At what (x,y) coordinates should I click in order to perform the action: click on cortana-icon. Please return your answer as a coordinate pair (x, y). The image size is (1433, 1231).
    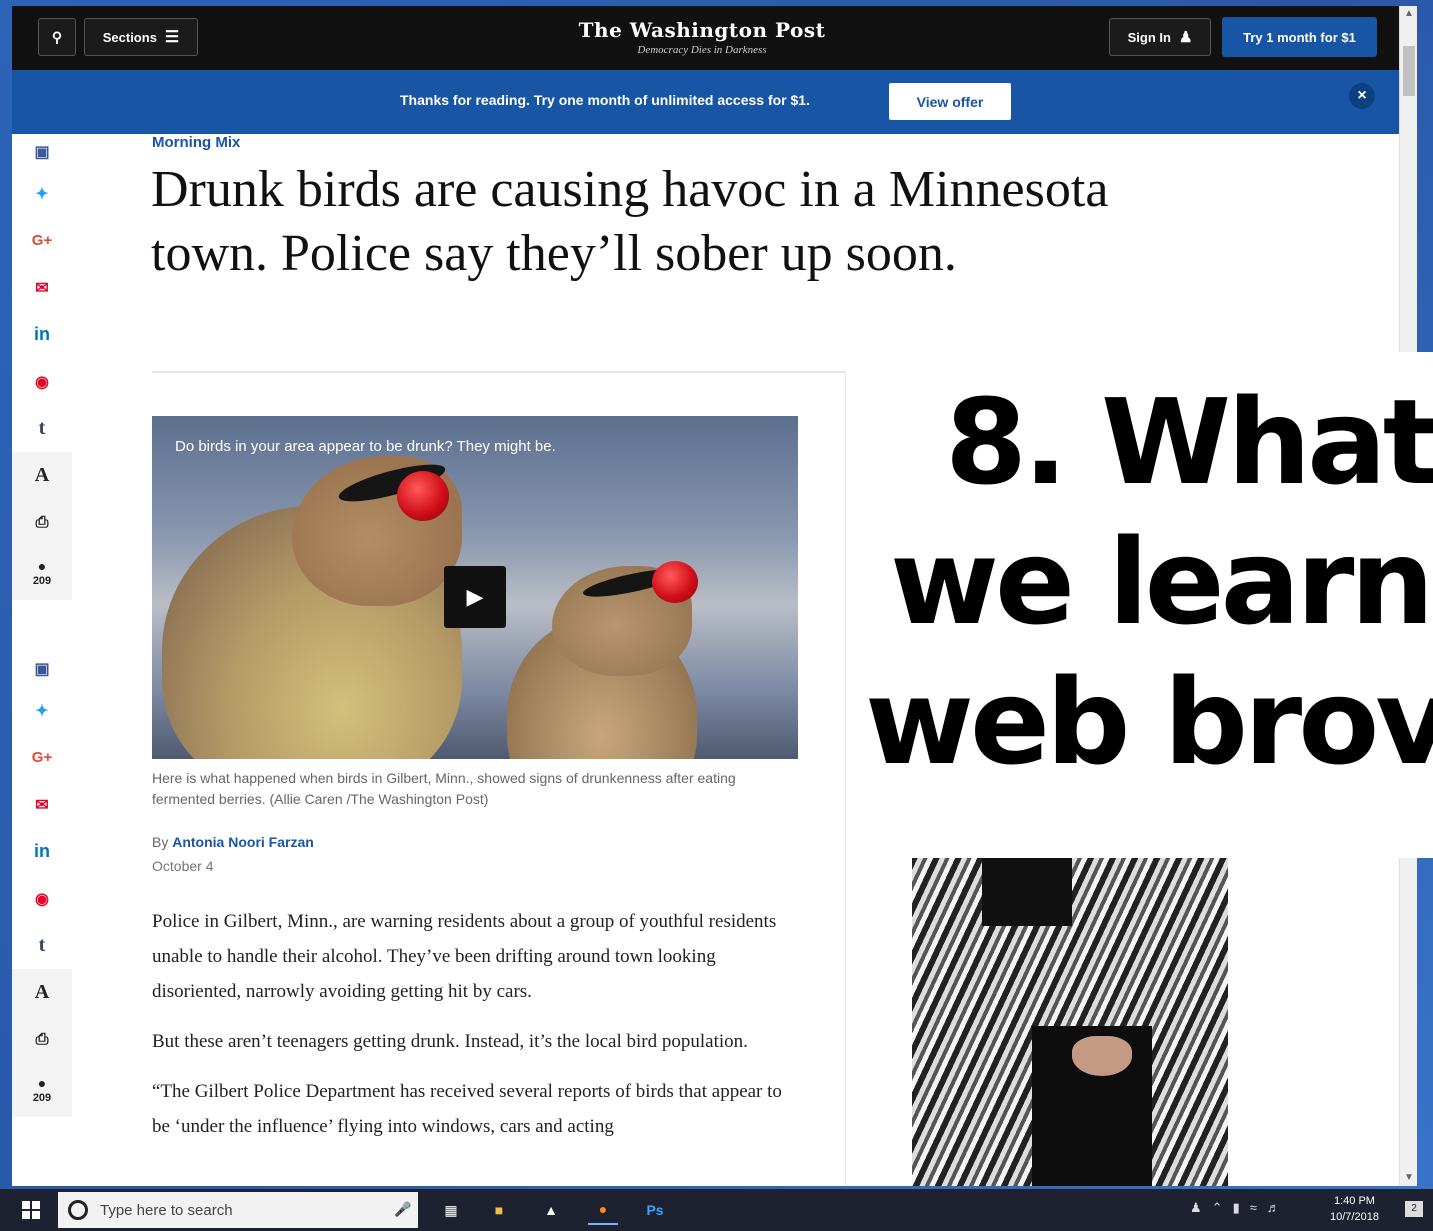
    Looking at the image, I should click on (78, 1210).